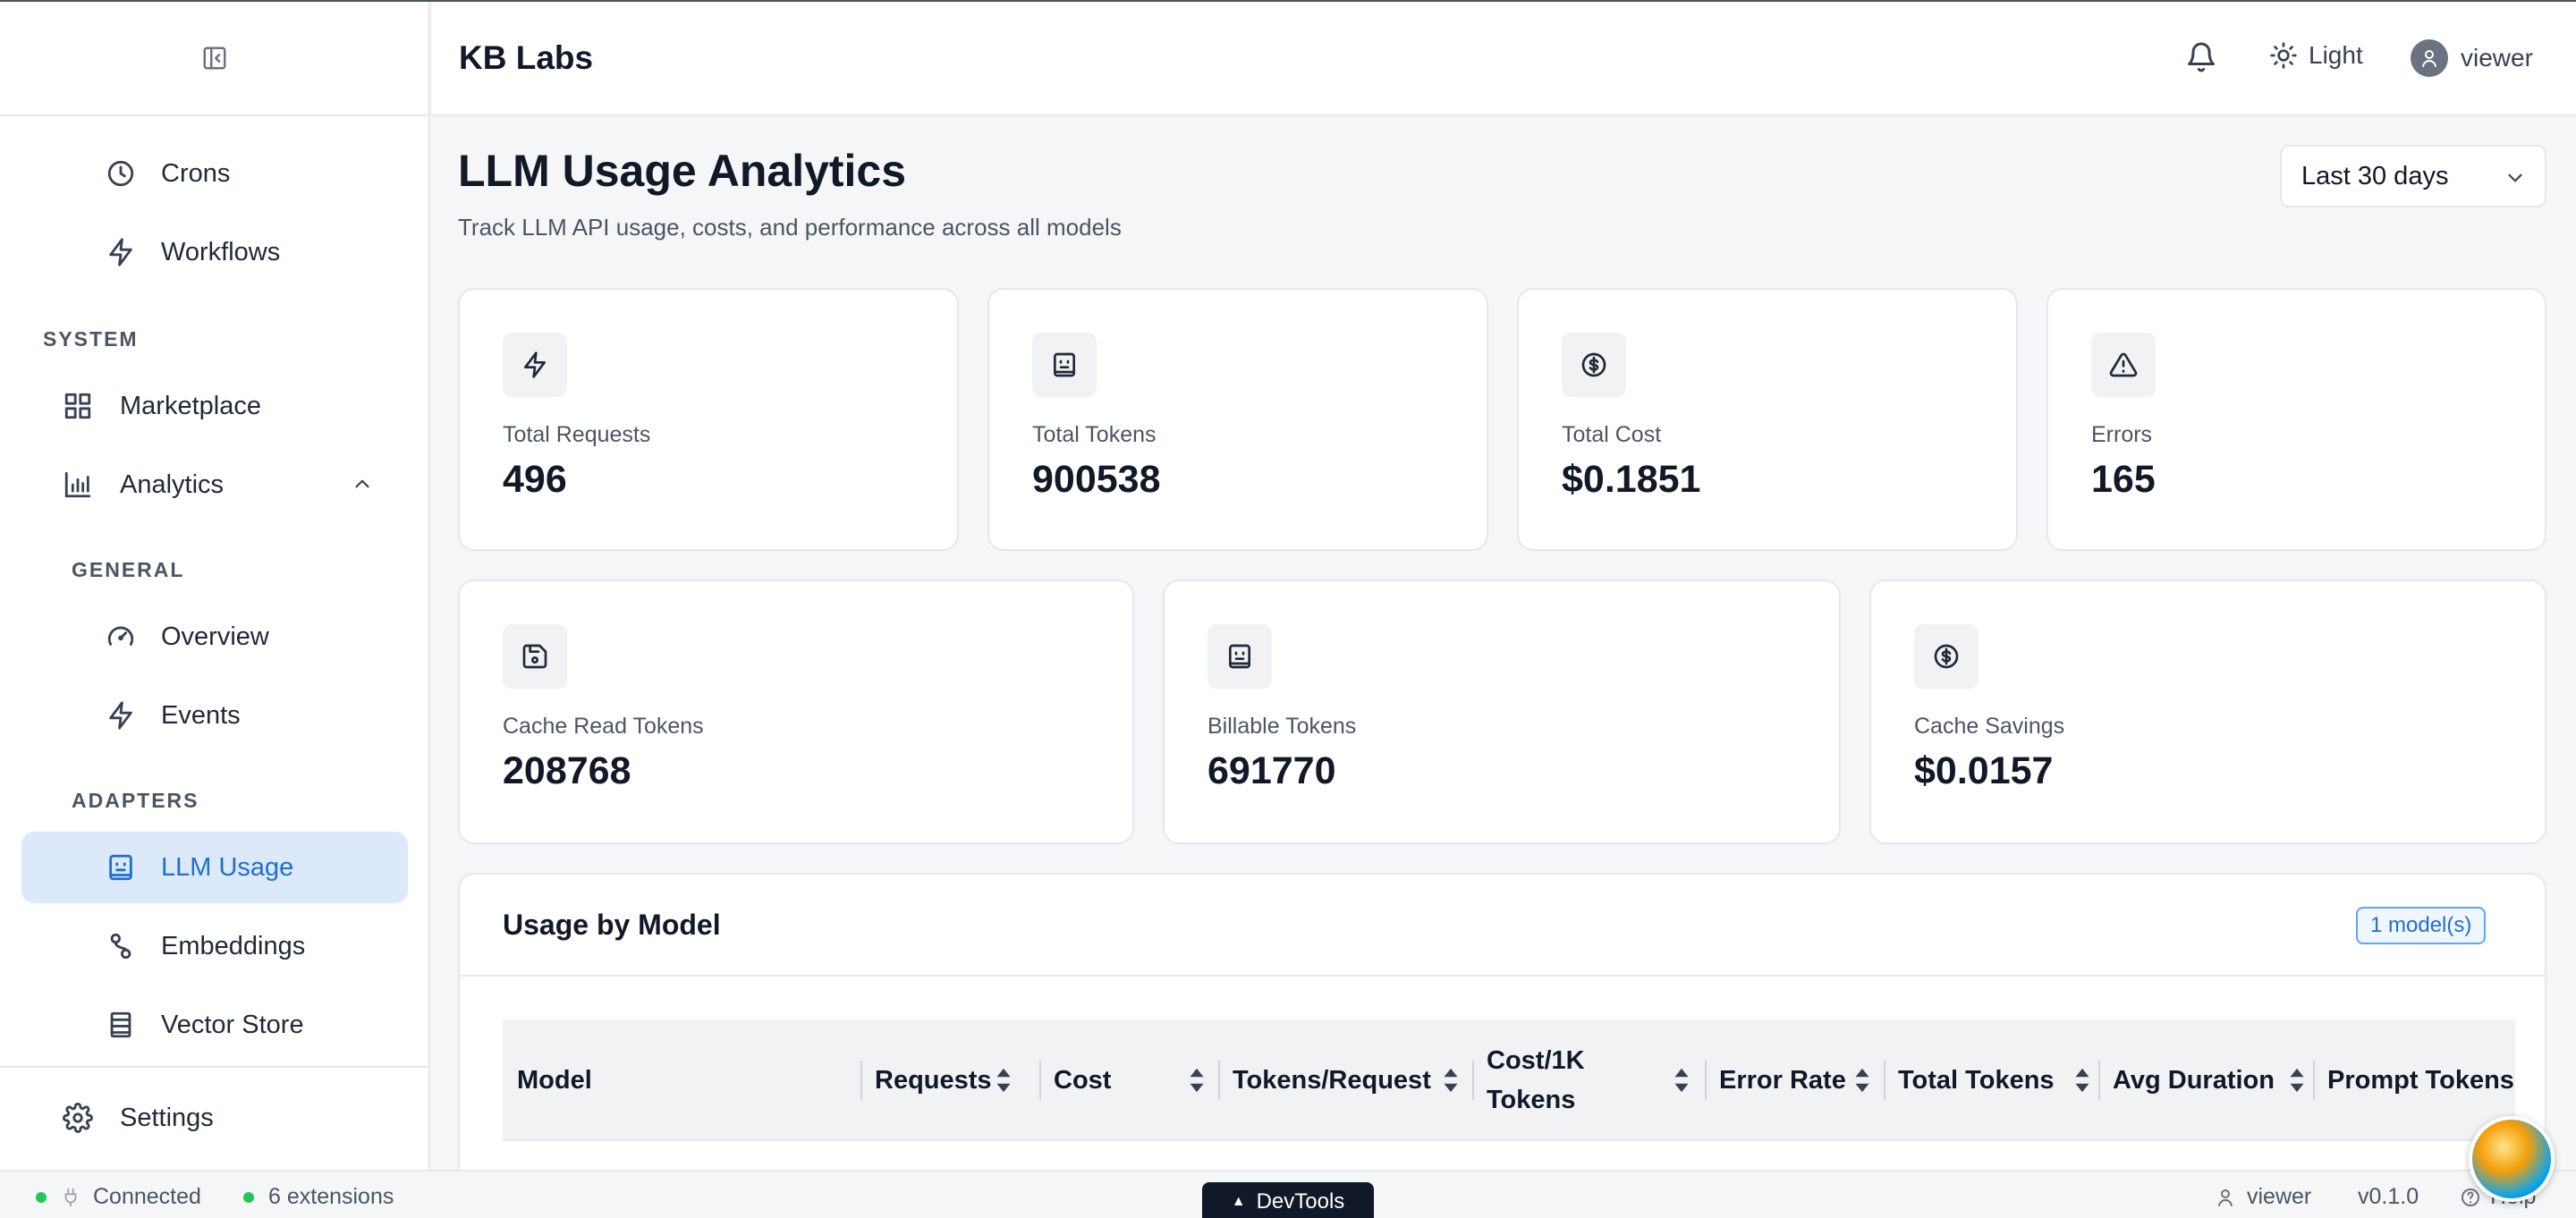 Image resolution: width=2576 pixels, height=1218 pixels. Describe the element at coordinates (1272, 770) in the screenshot. I see `stat-value: 691770` at that location.